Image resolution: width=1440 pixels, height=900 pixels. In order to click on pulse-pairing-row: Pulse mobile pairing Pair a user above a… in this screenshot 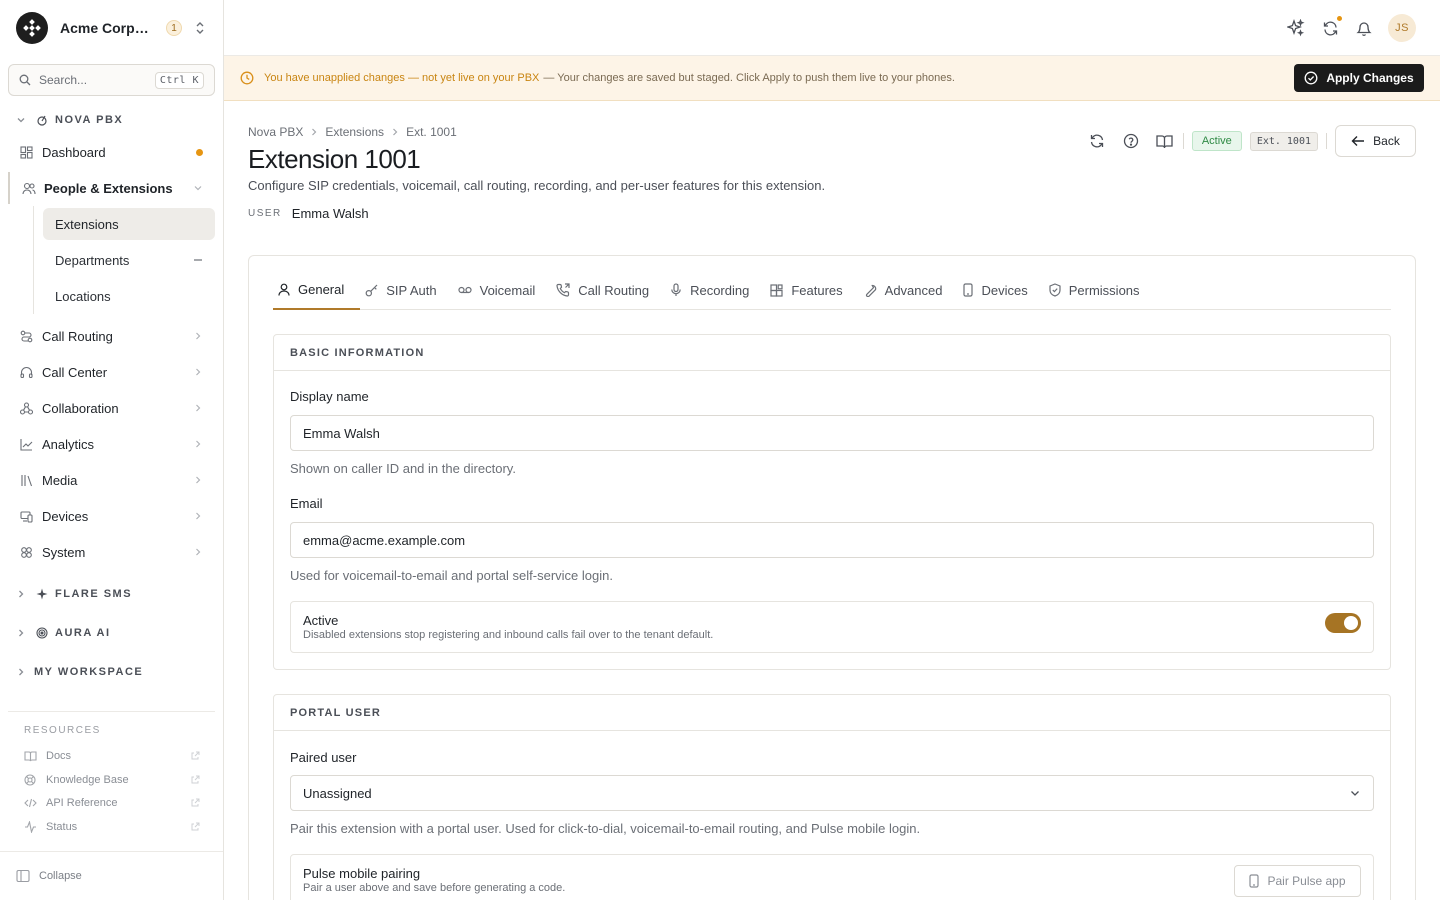, I will do `click(832, 877)`.